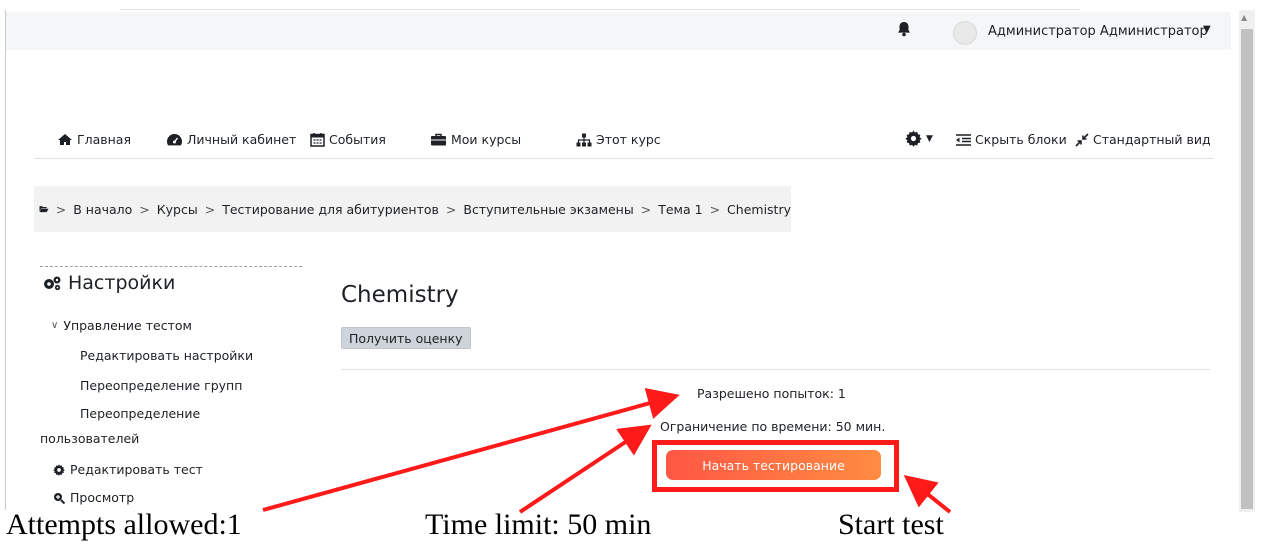 This screenshot has width=1261, height=545. I want to click on annotation-arrows, so click(607, 450).